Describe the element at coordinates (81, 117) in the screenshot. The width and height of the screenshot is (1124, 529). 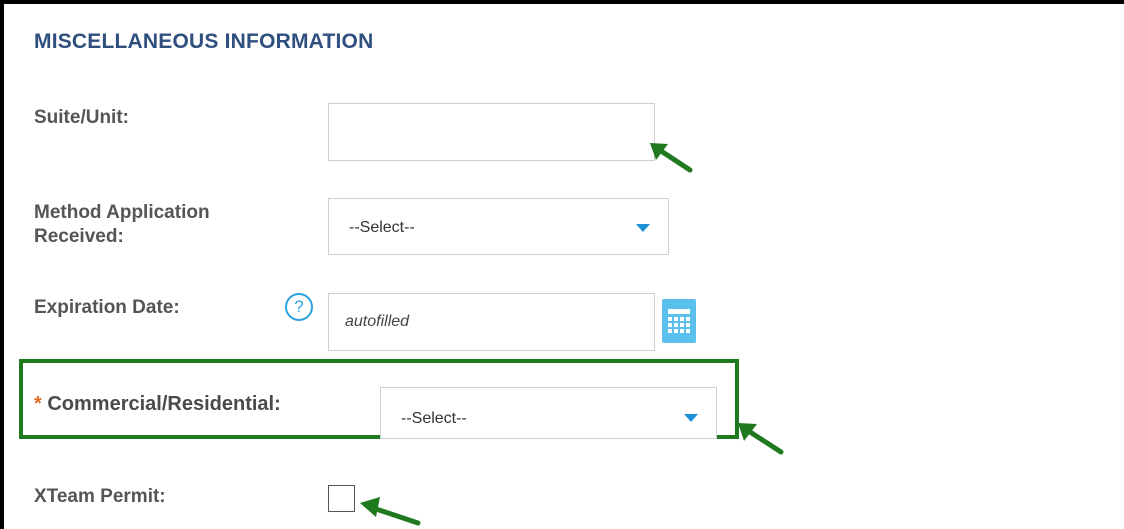
I see `suite-unit-label: Suite/Unit:` at that location.